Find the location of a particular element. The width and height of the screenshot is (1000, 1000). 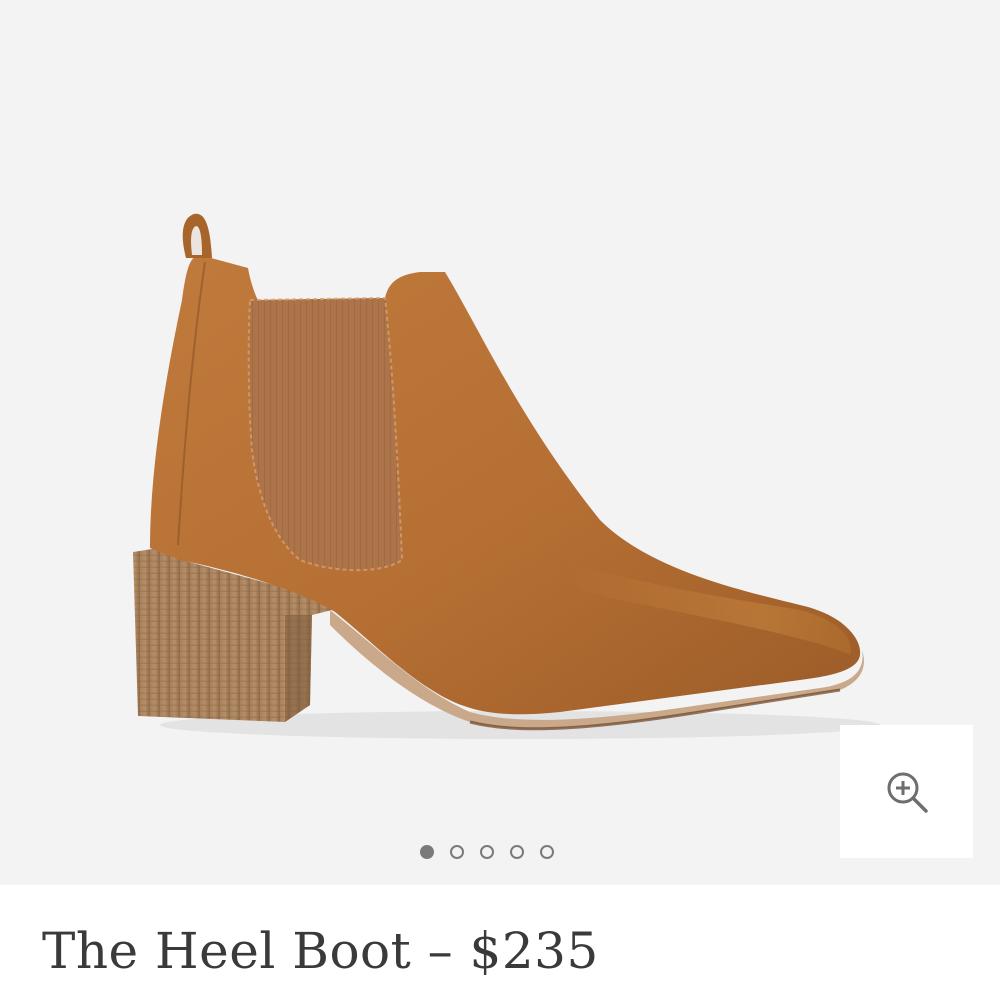

zoom-button is located at coordinates (906, 791).